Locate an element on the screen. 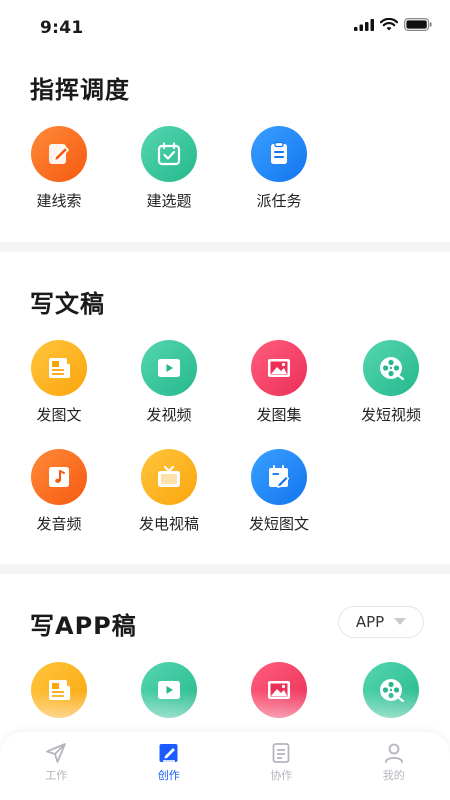  create-clue-tile: 建线索 is located at coordinates (59, 168).